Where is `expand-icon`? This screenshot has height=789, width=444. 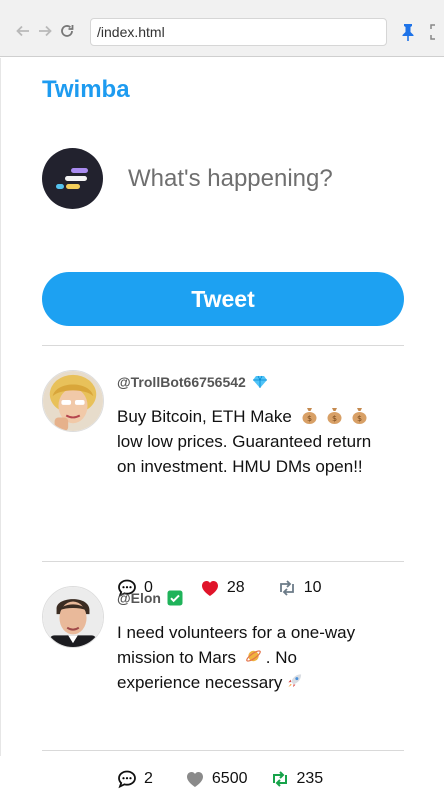 expand-icon is located at coordinates (437, 32).